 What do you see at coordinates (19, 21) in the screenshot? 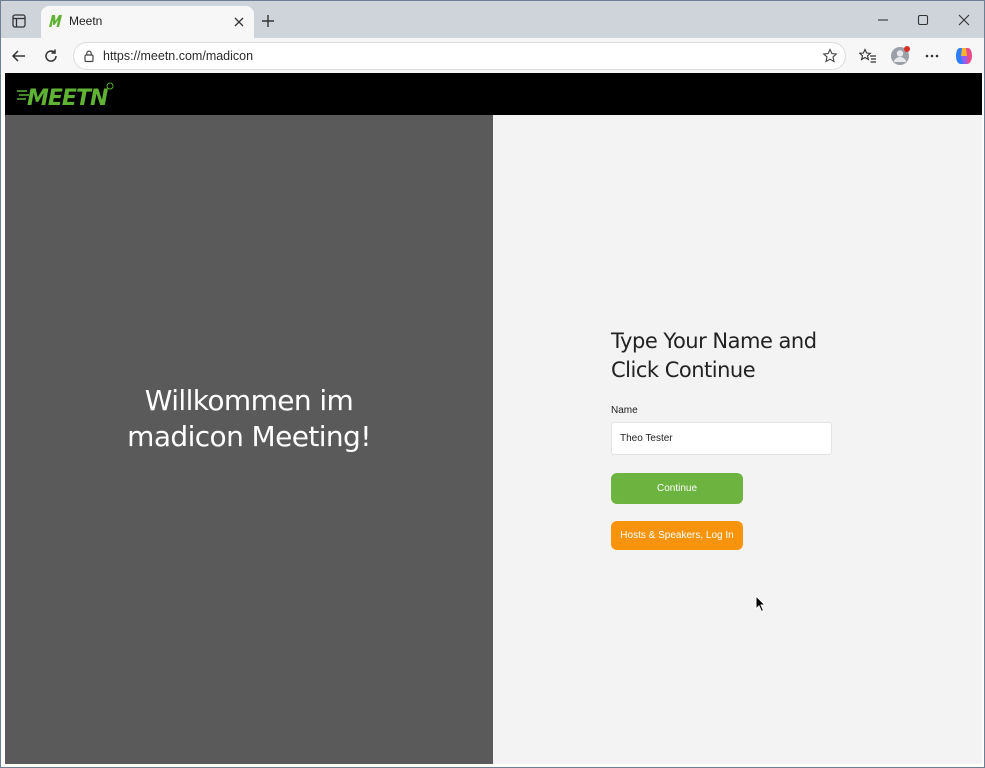
I see `tab-actions-icon` at bounding box center [19, 21].